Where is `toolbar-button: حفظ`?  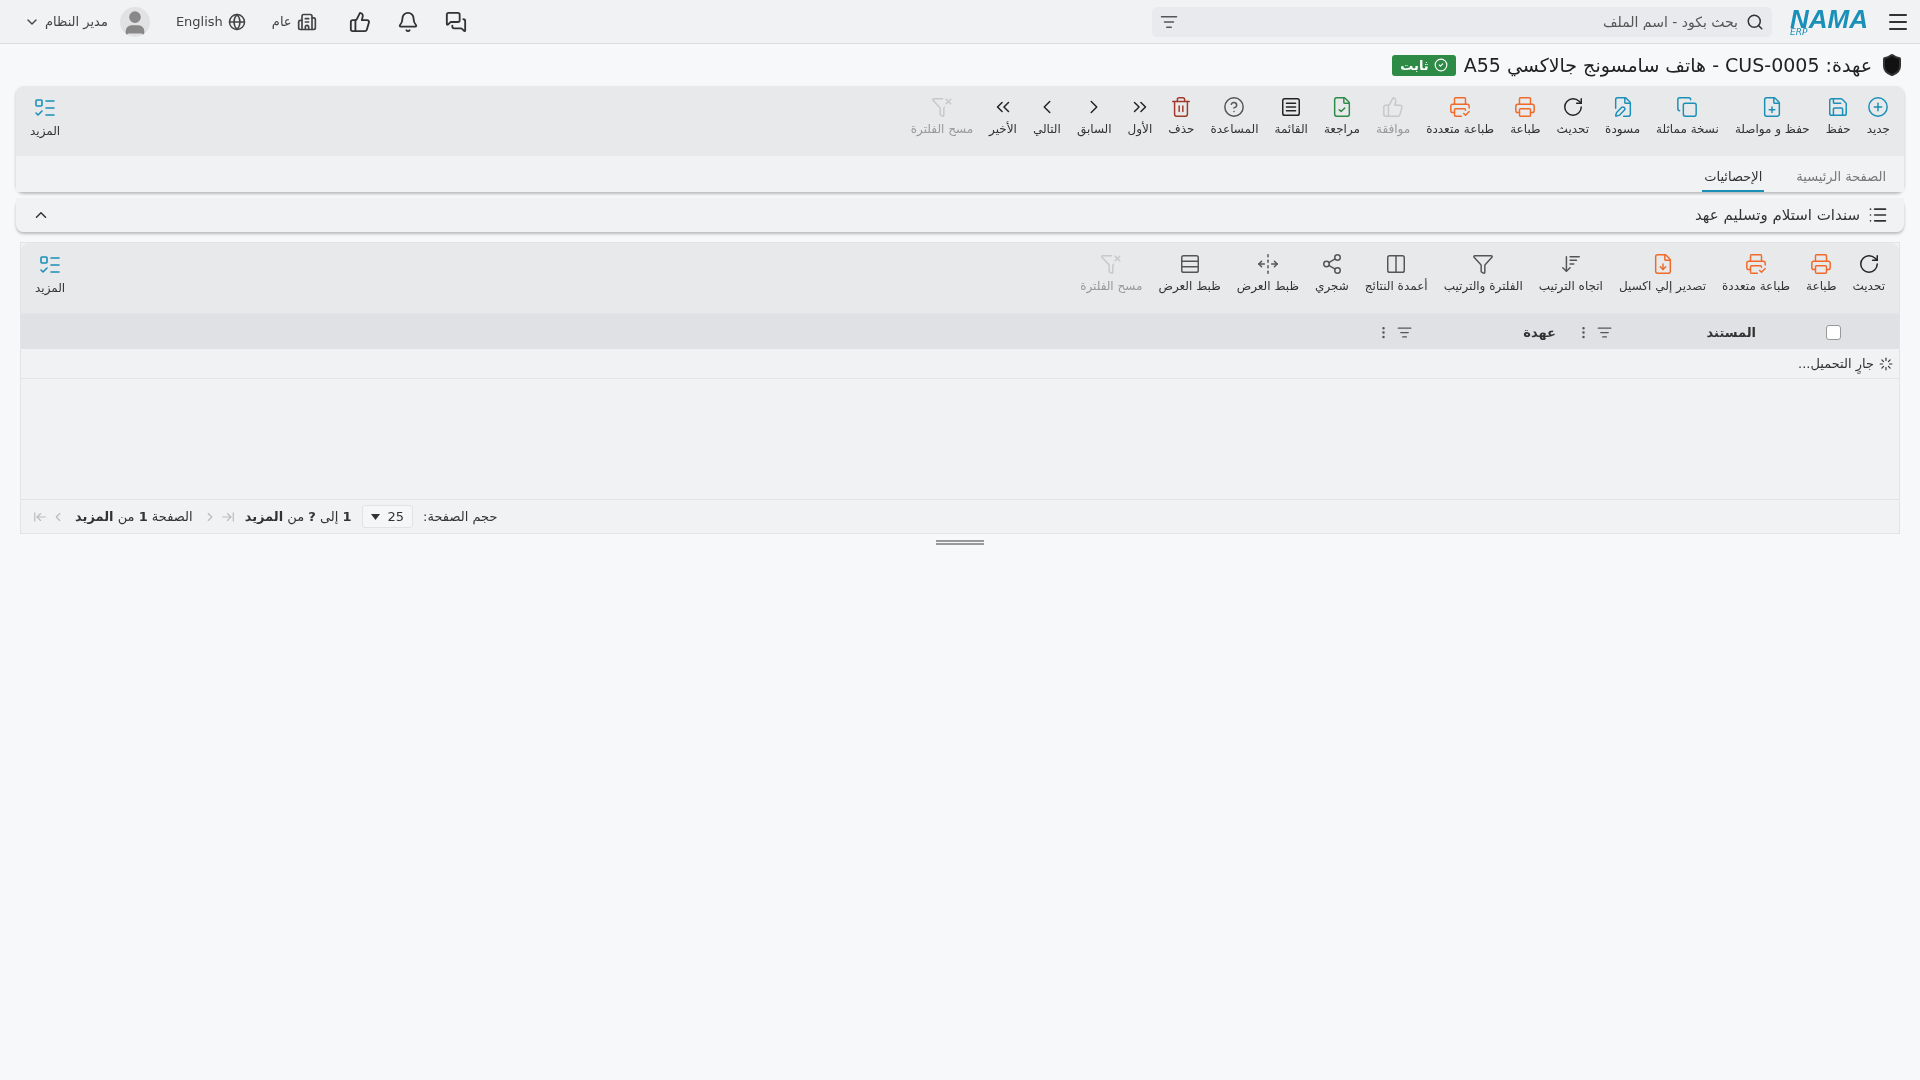 toolbar-button: حفظ is located at coordinates (1838, 116).